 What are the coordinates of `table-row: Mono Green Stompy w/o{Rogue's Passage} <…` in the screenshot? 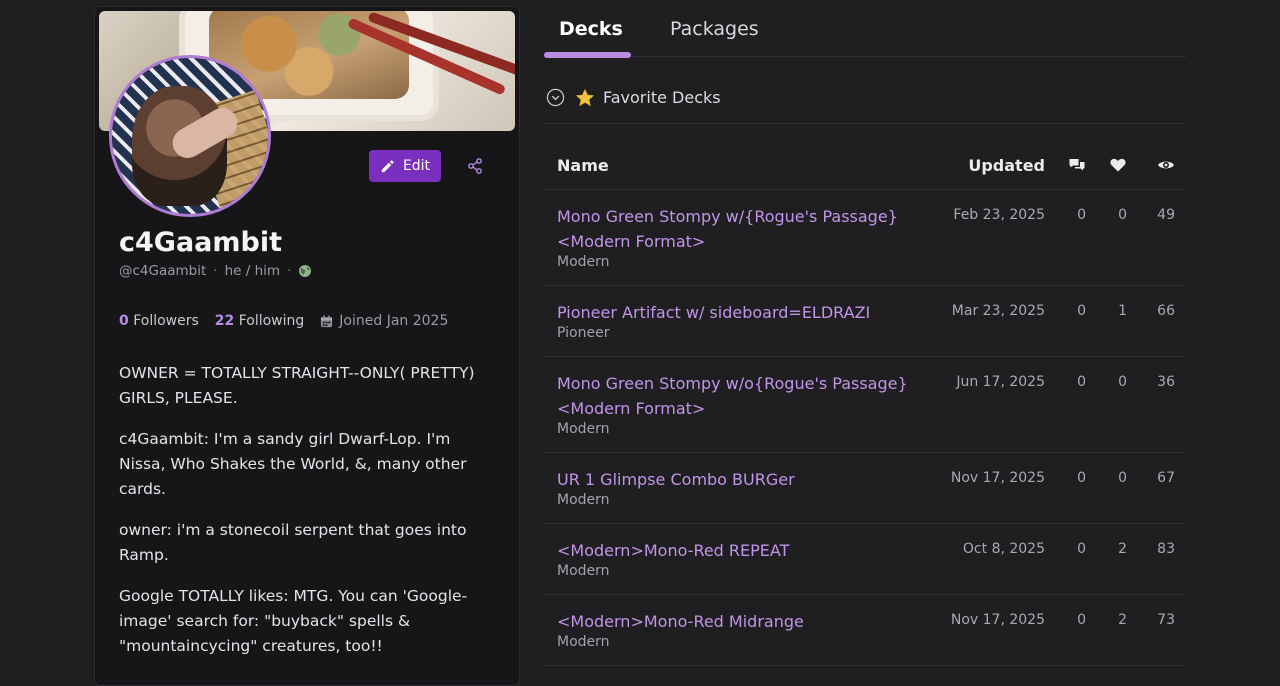 It's located at (865, 405).